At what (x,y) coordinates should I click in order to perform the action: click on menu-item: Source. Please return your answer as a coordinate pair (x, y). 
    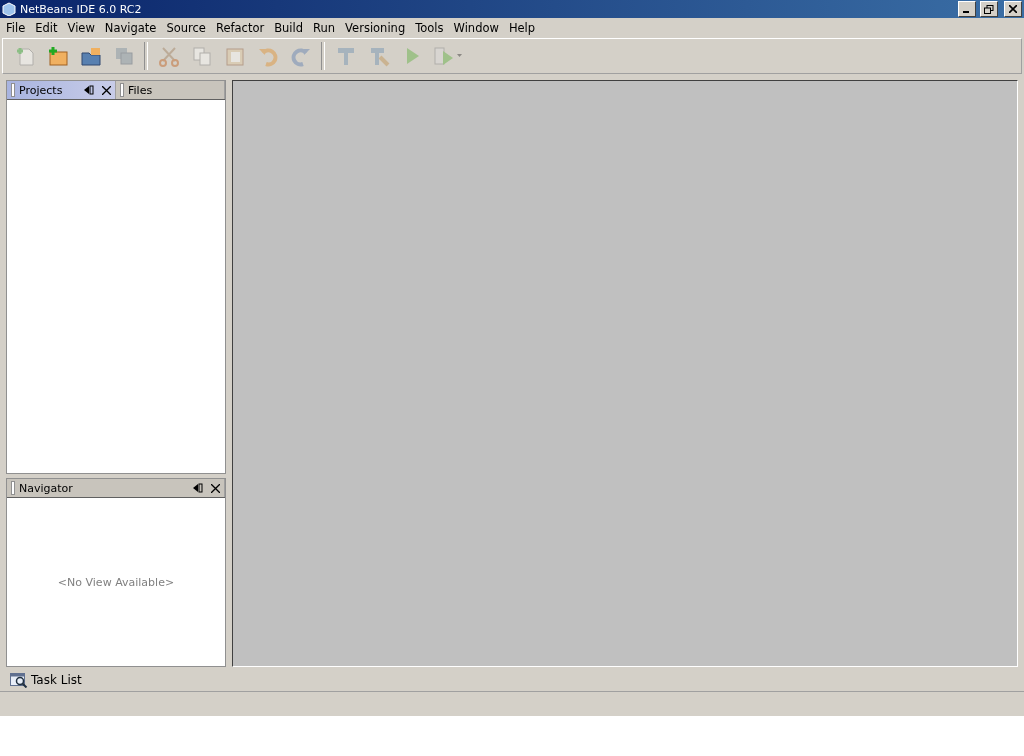
    Looking at the image, I should click on (187, 28).